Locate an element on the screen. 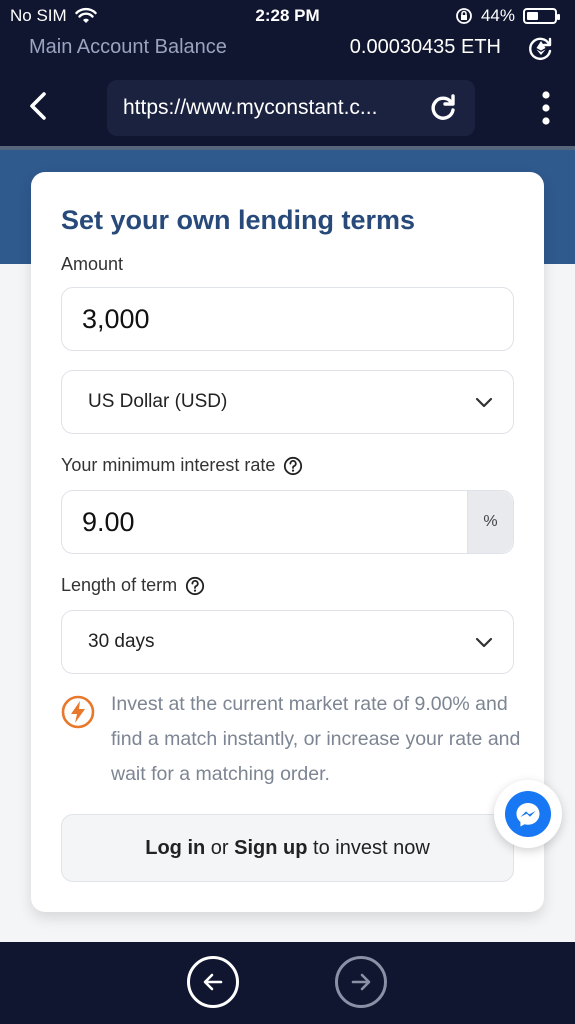 The width and height of the screenshot is (575, 1024). battery-percent: 44% is located at coordinates (497, 15).